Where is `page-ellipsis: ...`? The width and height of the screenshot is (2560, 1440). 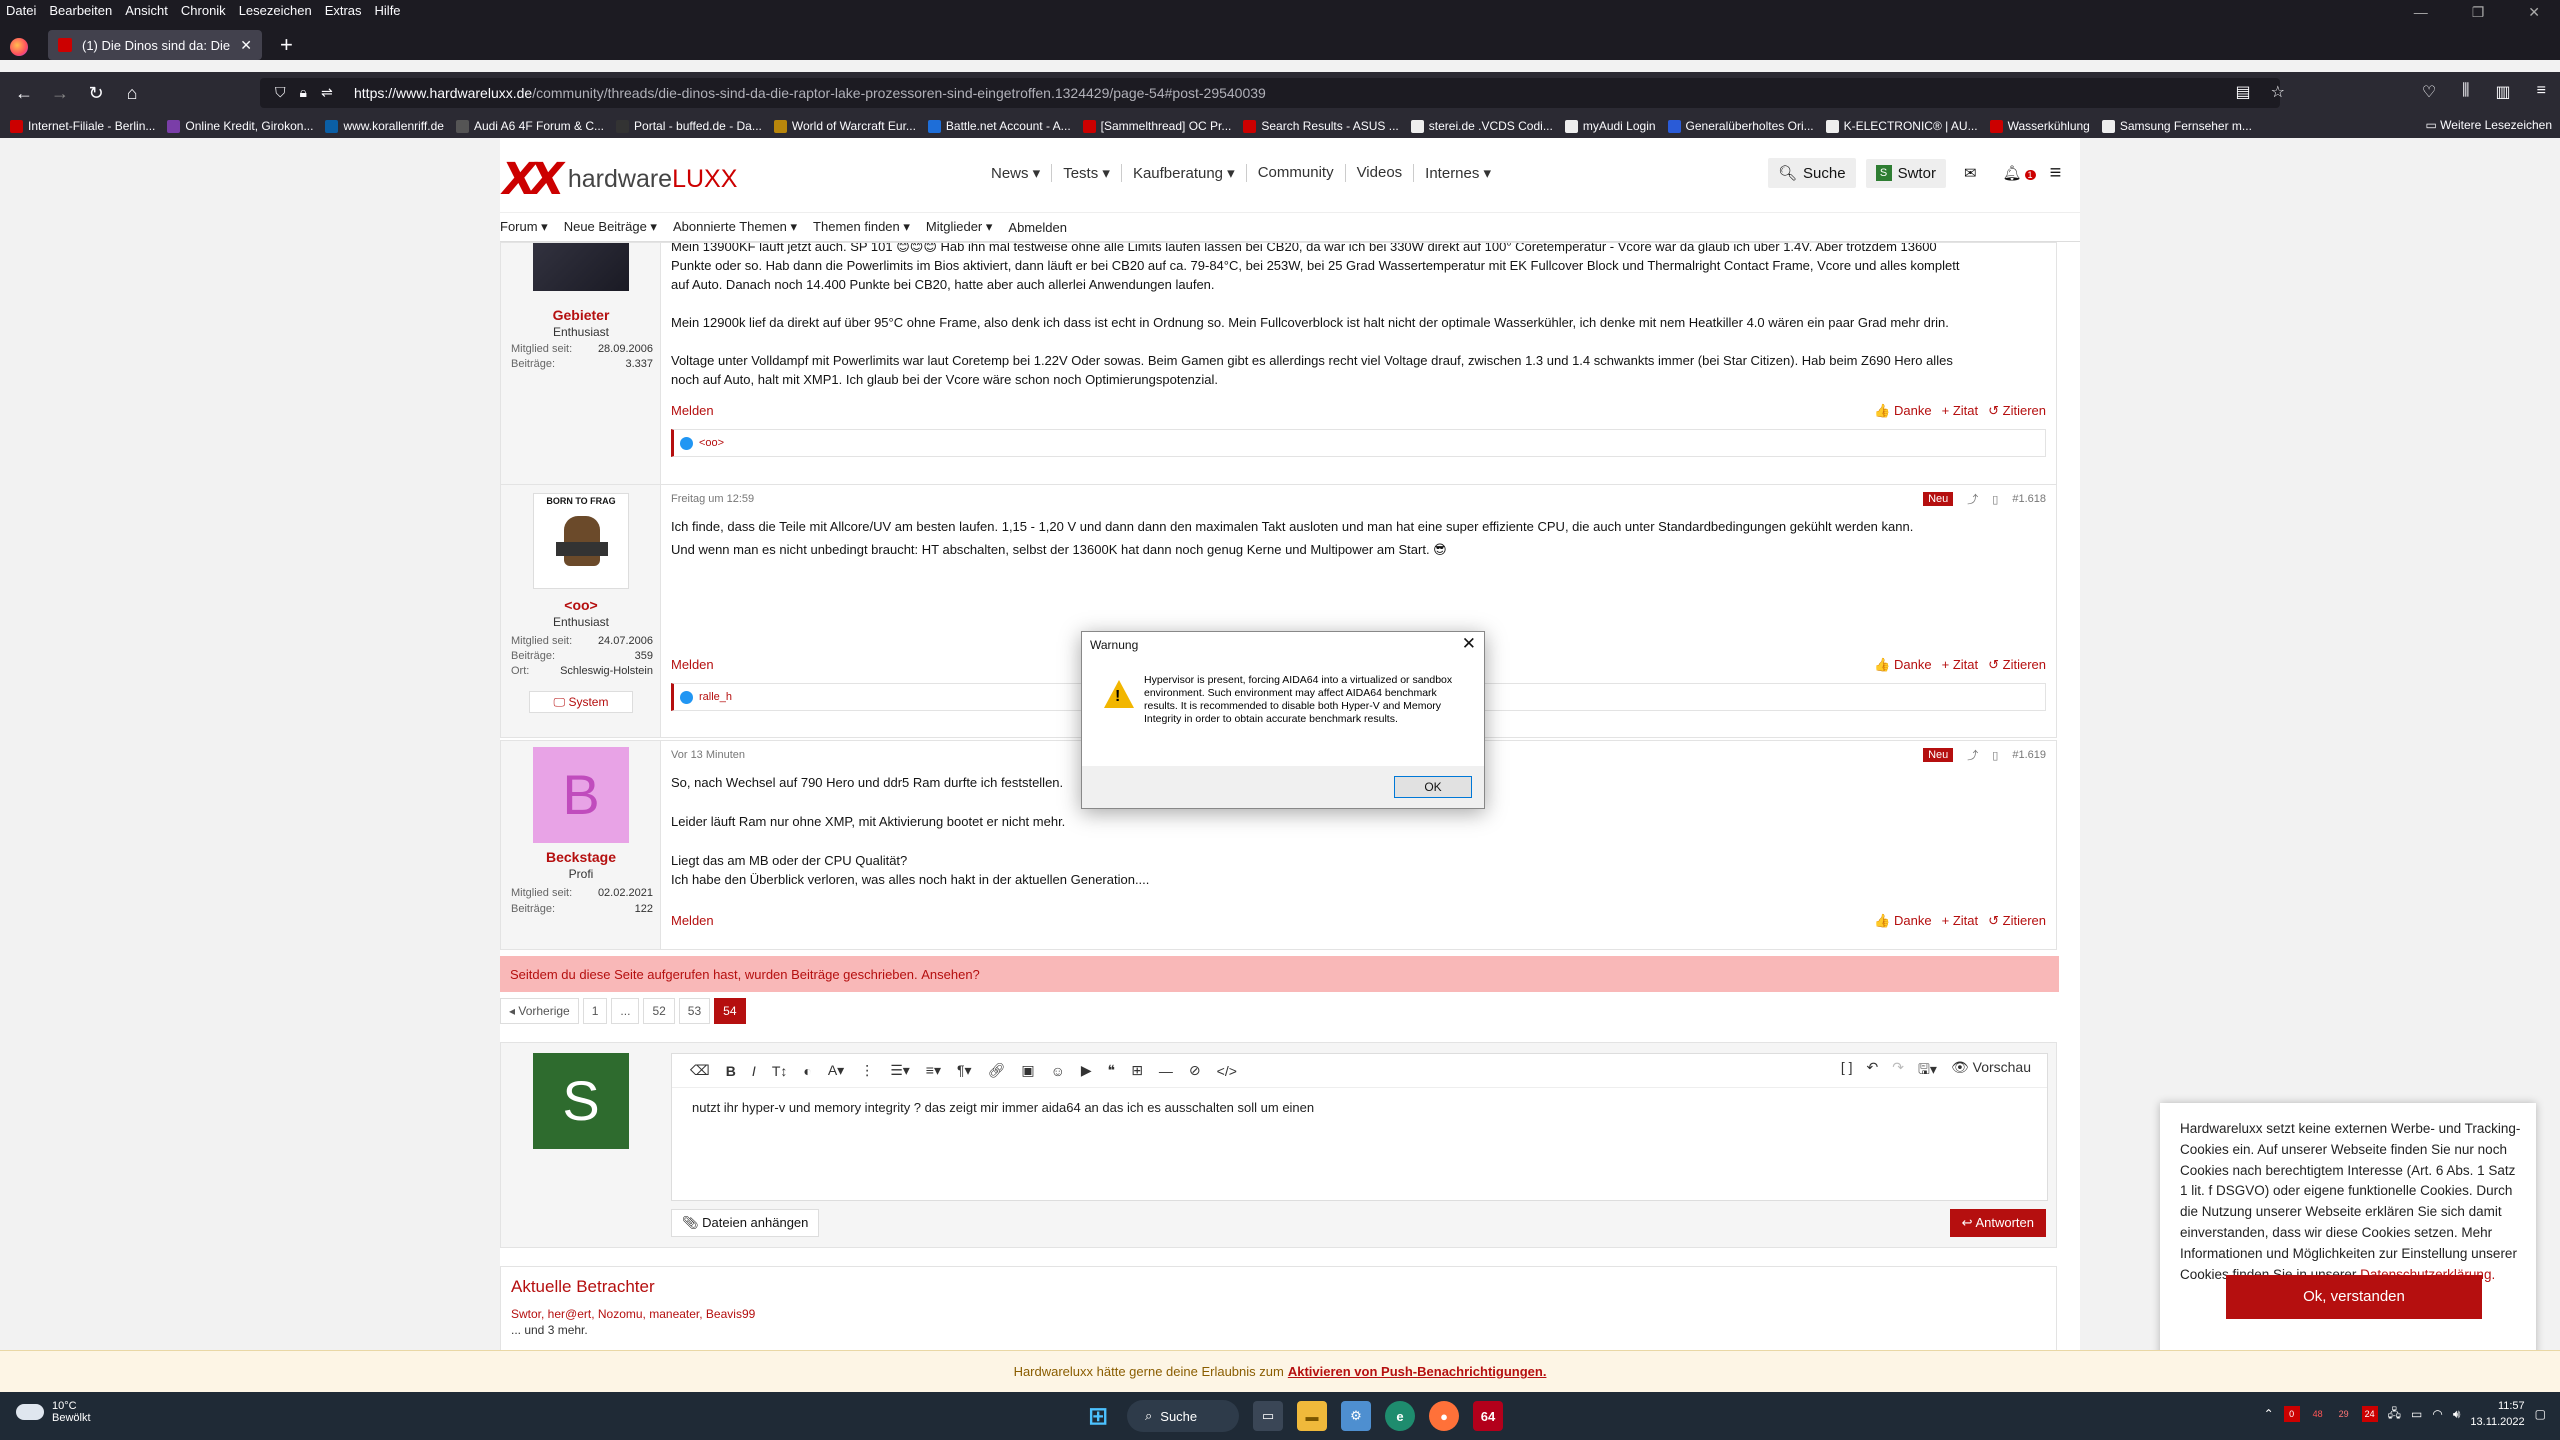 page-ellipsis: ... is located at coordinates (625, 1011).